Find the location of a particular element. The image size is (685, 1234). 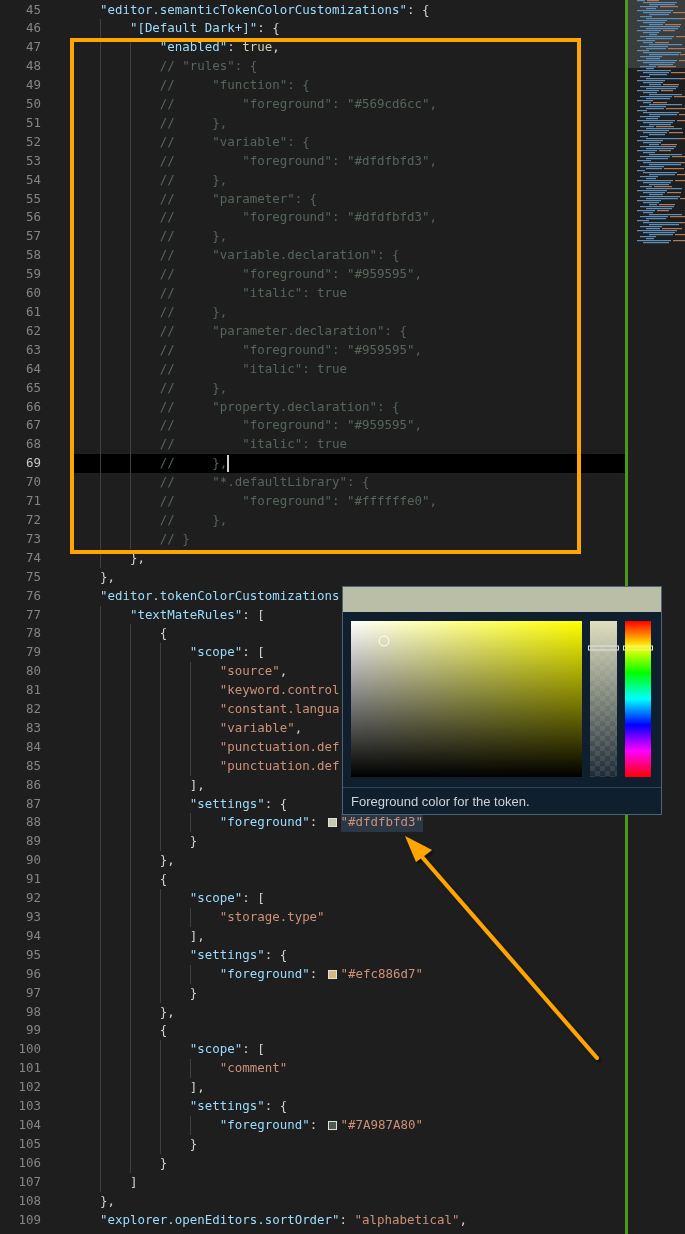

line-number: 99 is located at coordinates (33, 1030).